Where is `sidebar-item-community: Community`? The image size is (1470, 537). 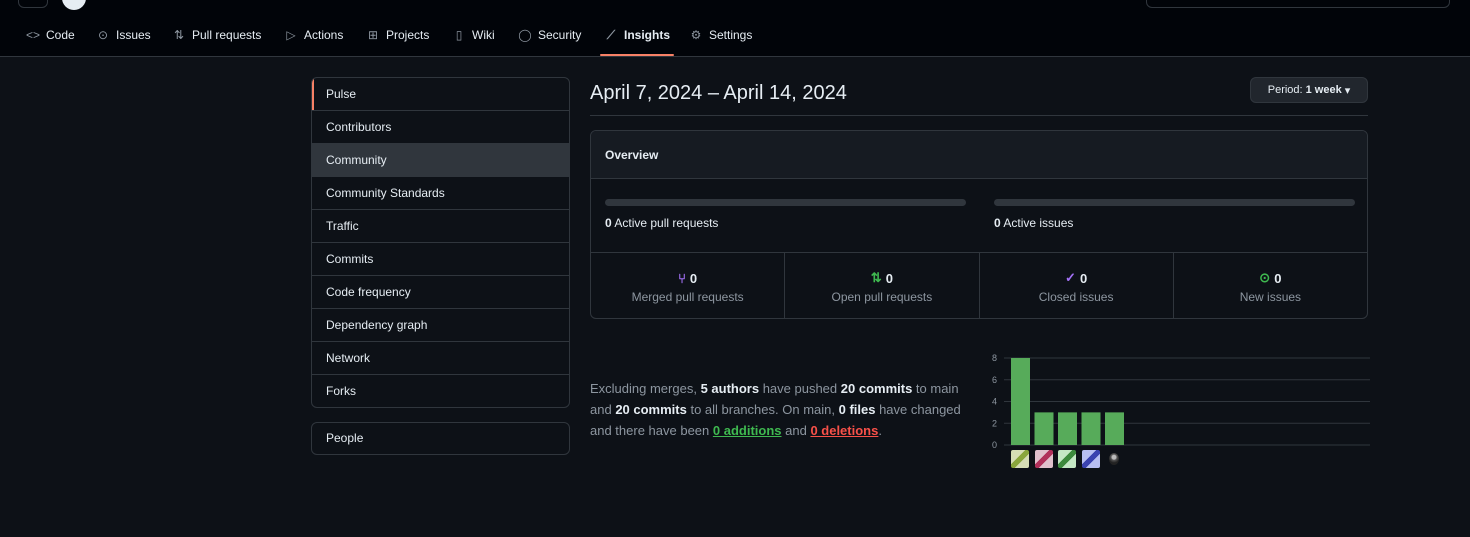 sidebar-item-community: Community is located at coordinates (440, 159).